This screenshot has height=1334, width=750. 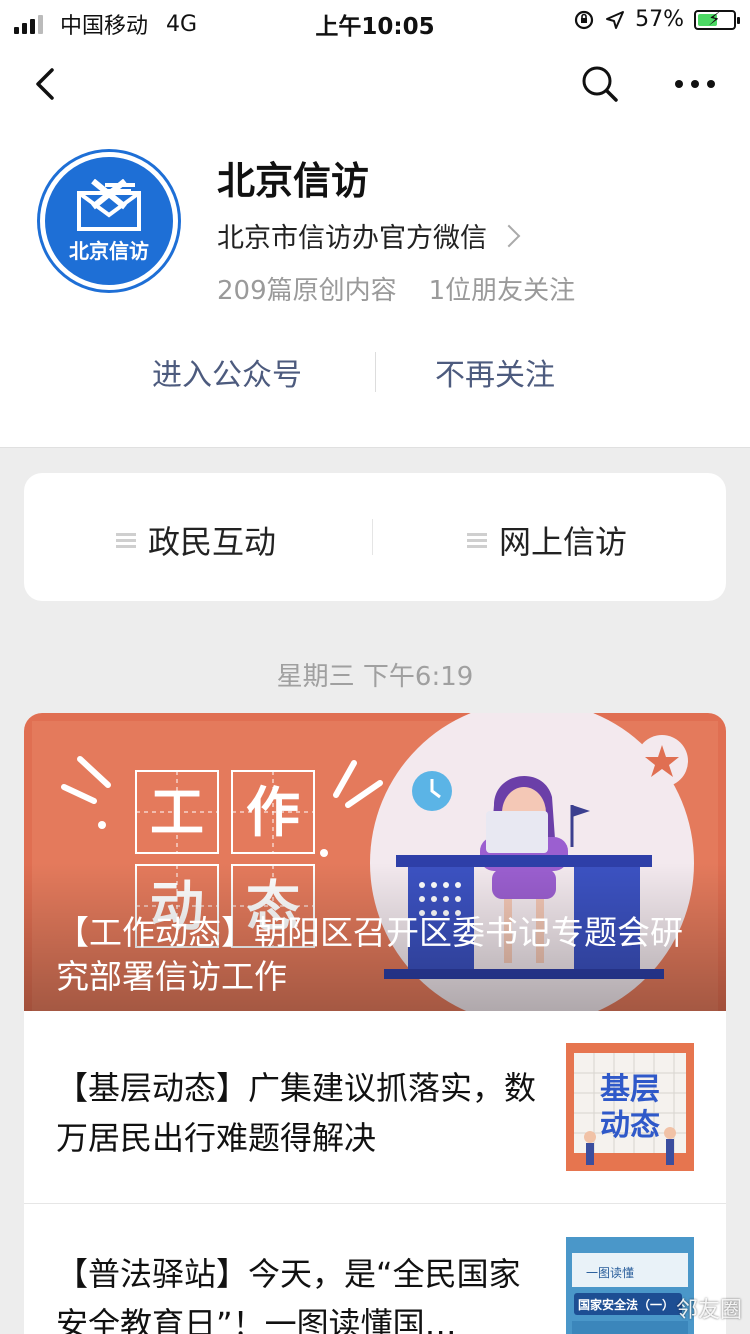 What do you see at coordinates (600, 84) in the screenshot?
I see `search-icon` at bounding box center [600, 84].